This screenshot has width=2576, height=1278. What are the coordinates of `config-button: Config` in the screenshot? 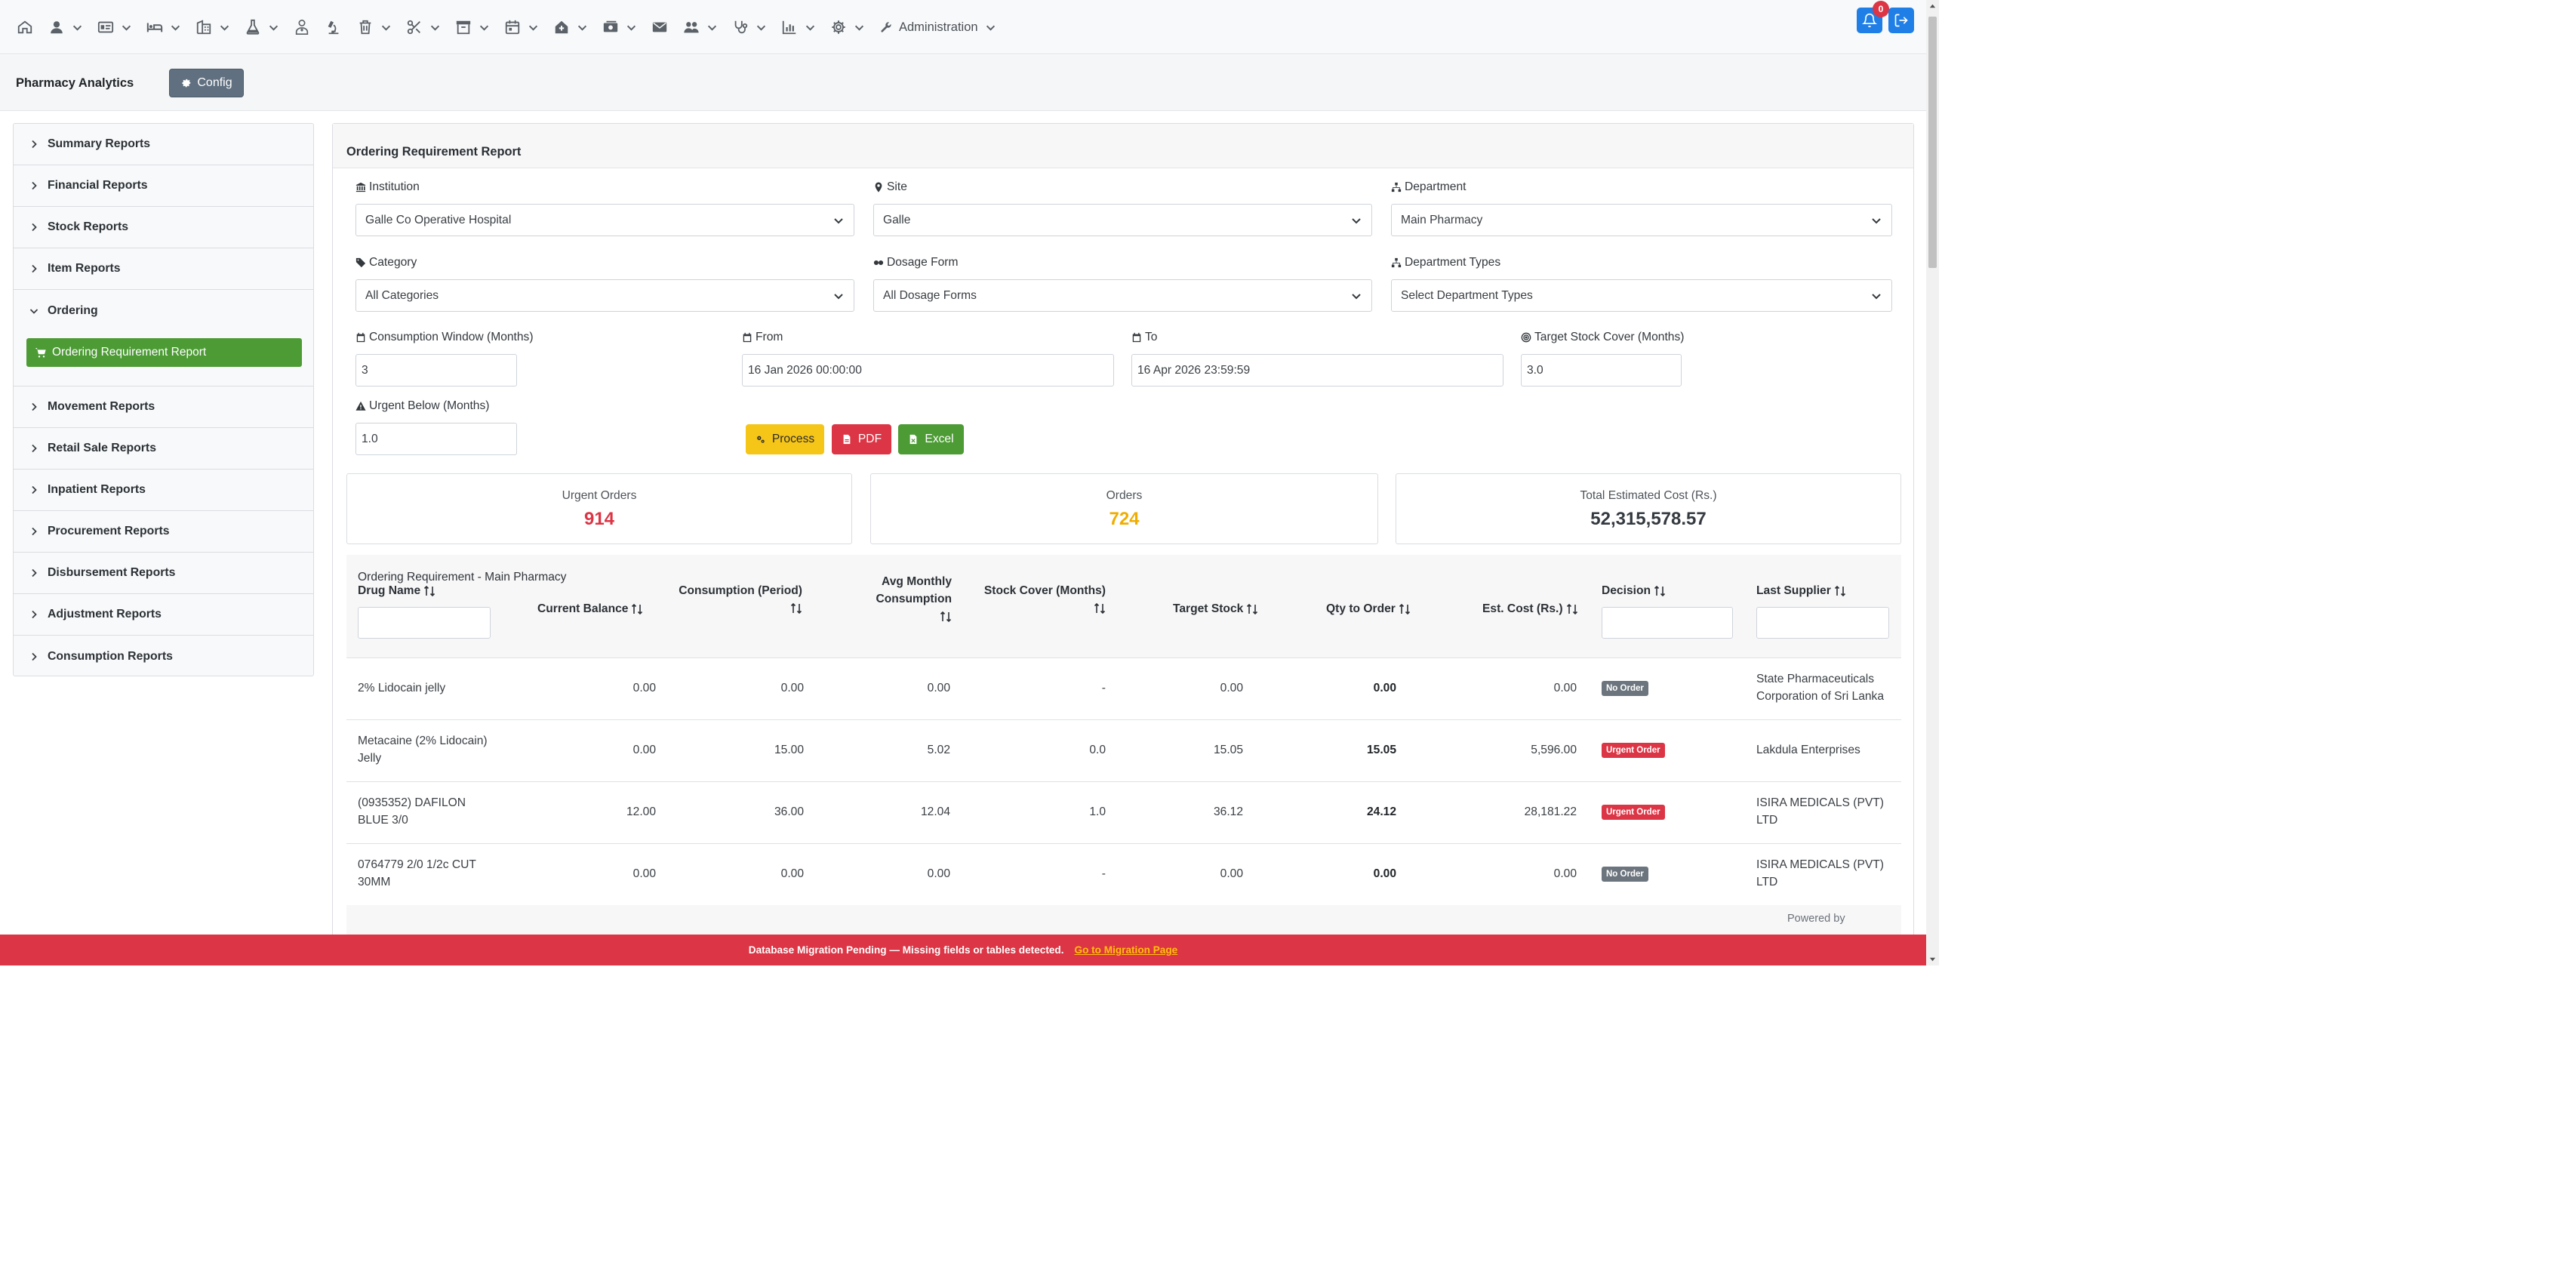 It's located at (206, 83).